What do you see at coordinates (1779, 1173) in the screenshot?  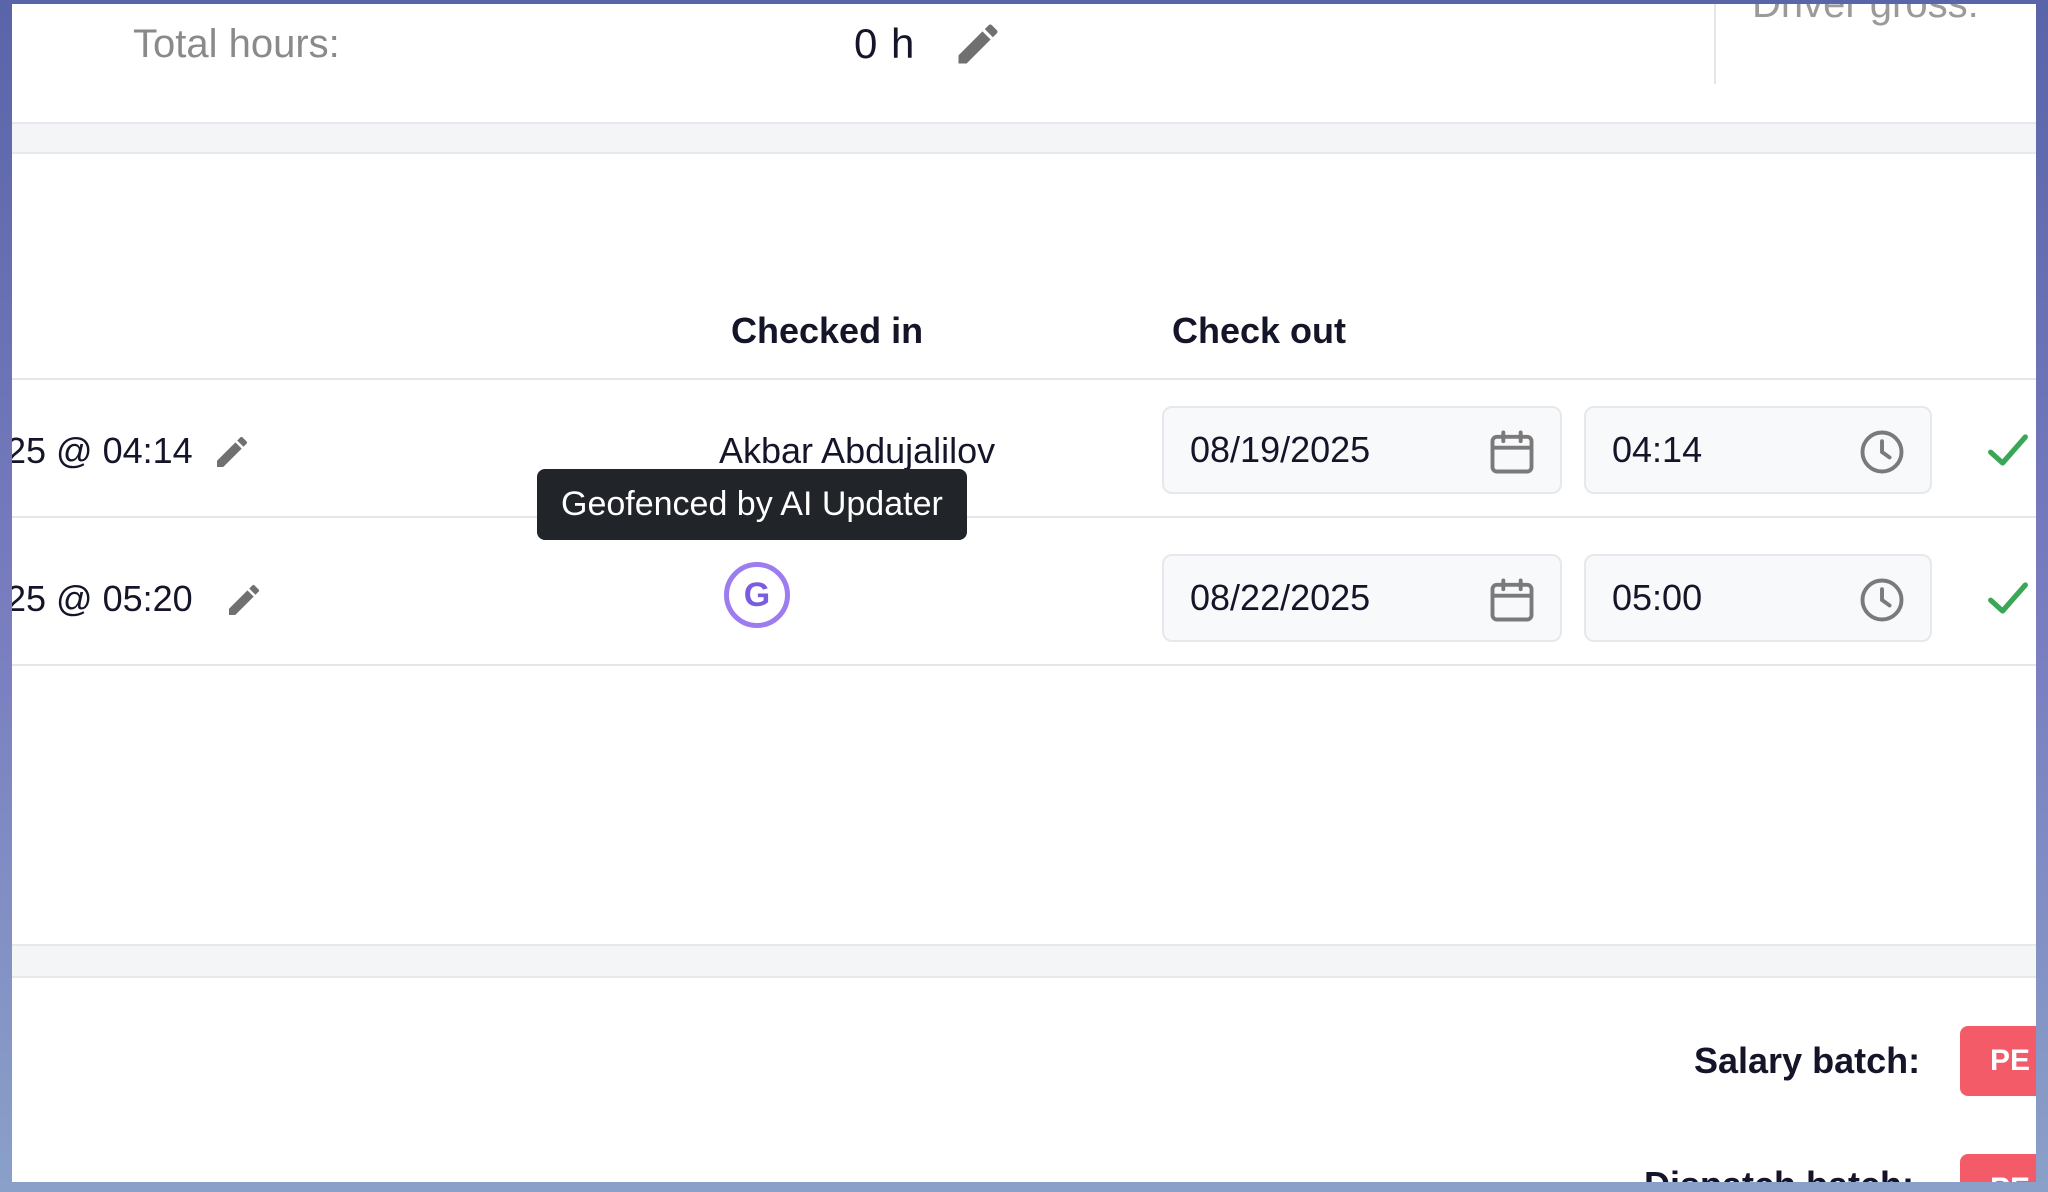 I see `dispatch-batch-label: Dispatch batch:` at bounding box center [1779, 1173].